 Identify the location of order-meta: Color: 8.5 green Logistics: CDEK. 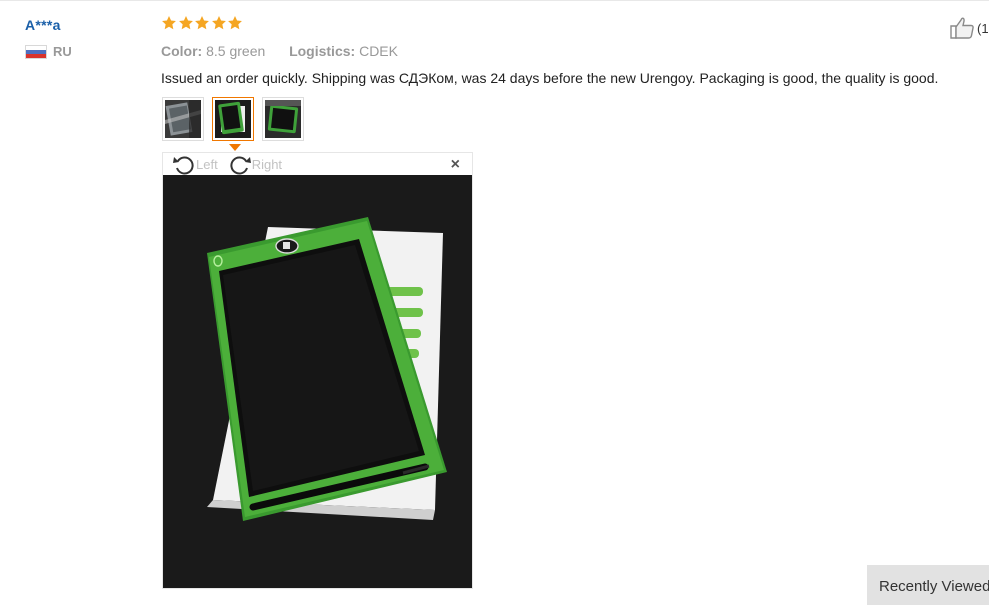
(279, 51).